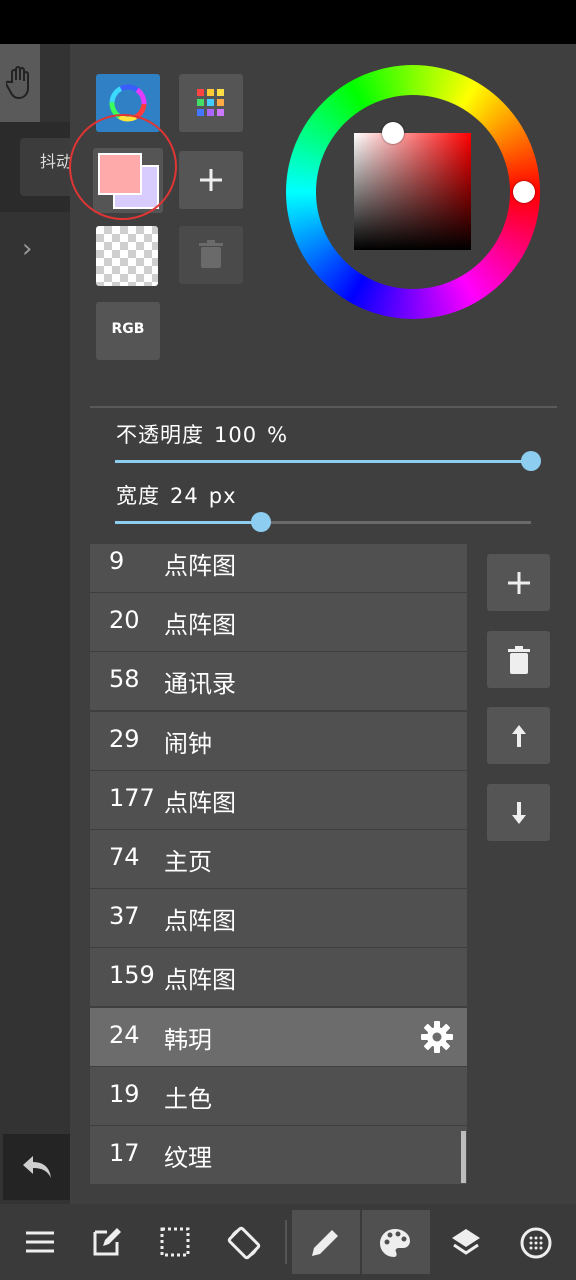 This screenshot has height=1280, width=576. I want to click on width-label: 宽度 24 px, so click(181, 495).